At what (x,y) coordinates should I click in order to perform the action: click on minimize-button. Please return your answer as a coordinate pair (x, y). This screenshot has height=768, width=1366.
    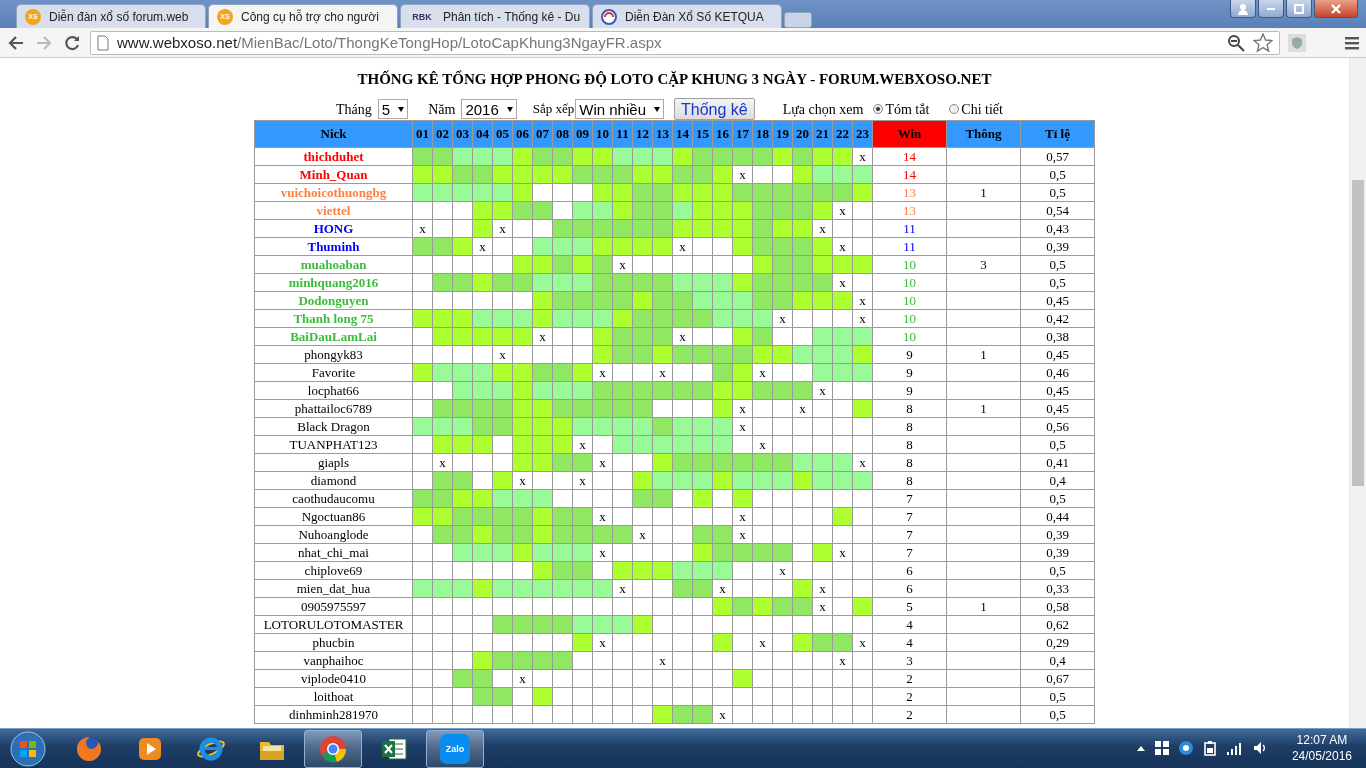
    Looking at the image, I should click on (1271, 9).